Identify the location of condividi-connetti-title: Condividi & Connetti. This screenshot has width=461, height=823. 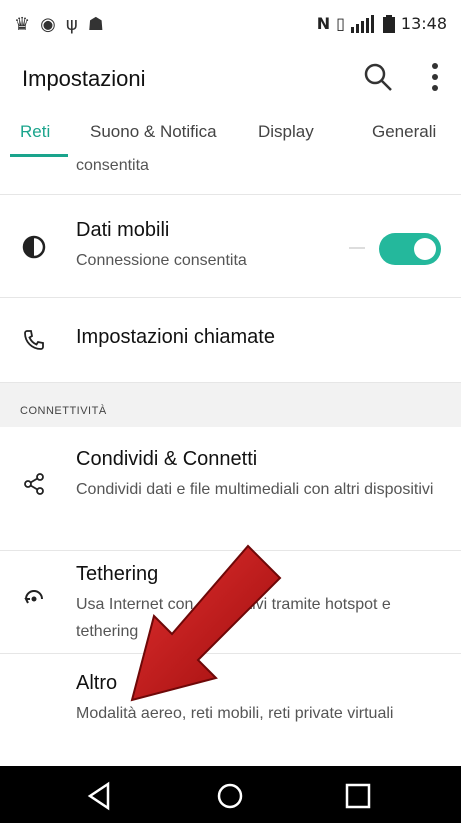
(167, 459).